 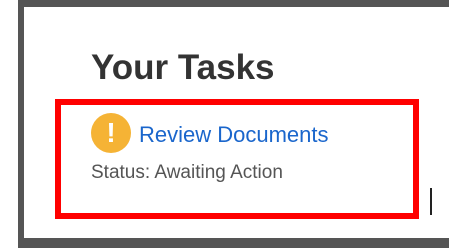 What do you see at coordinates (431, 201) in the screenshot?
I see `text-cursor-caret` at bounding box center [431, 201].